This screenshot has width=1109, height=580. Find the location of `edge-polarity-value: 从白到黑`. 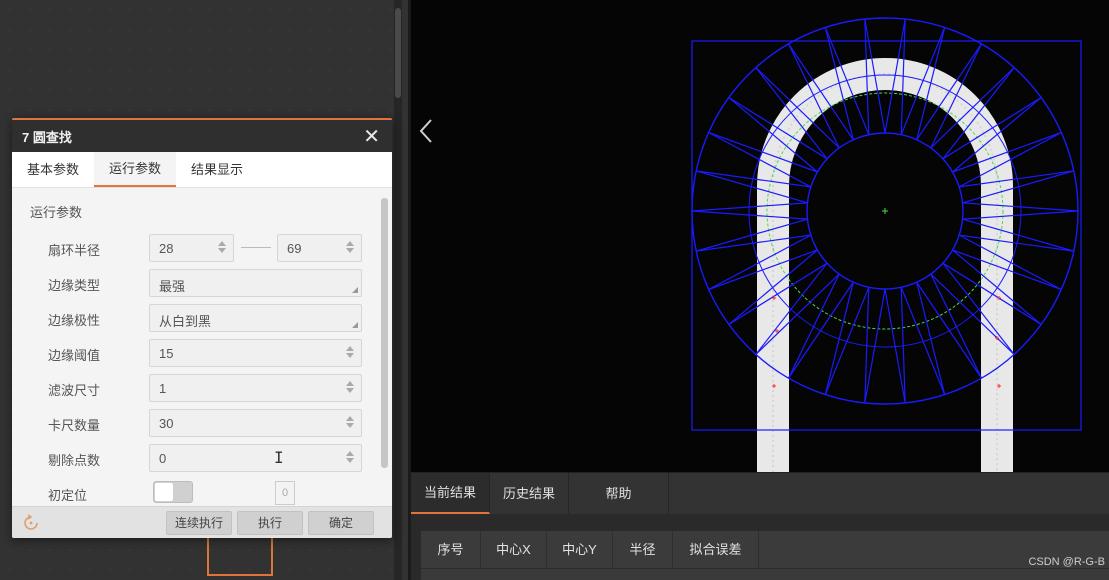

edge-polarity-value: 从白到黑 is located at coordinates (185, 321).